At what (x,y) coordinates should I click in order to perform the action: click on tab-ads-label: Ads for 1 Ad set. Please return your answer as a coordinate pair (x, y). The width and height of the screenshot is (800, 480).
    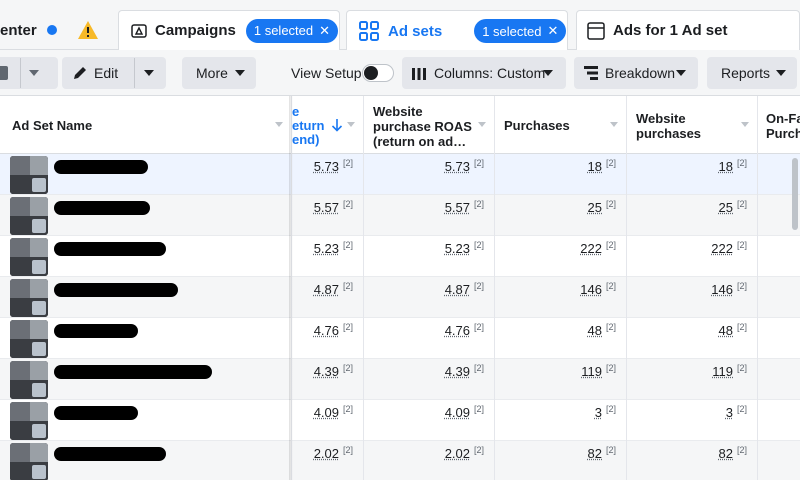
    Looking at the image, I should click on (670, 30).